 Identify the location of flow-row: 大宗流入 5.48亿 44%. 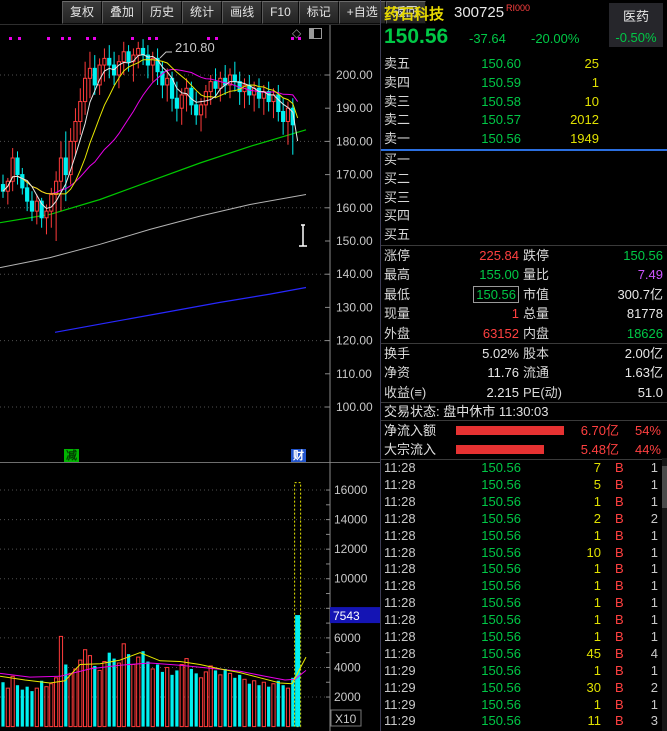
(524, 449).